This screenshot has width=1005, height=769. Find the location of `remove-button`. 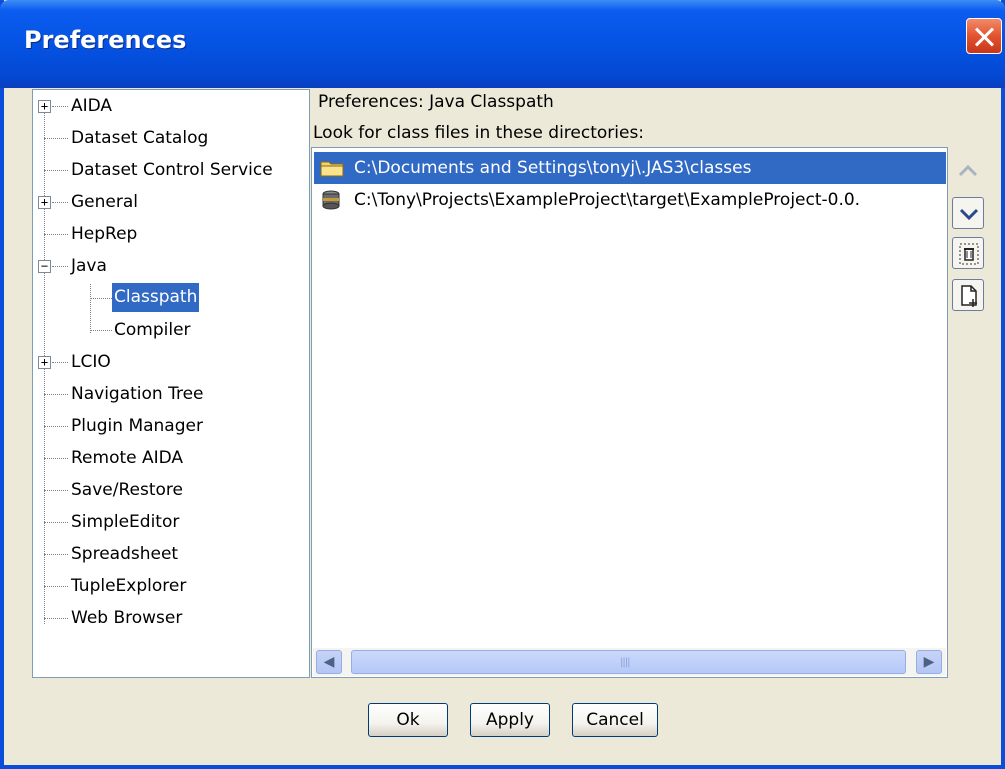

remove-button is located at coordinates (968, 253).